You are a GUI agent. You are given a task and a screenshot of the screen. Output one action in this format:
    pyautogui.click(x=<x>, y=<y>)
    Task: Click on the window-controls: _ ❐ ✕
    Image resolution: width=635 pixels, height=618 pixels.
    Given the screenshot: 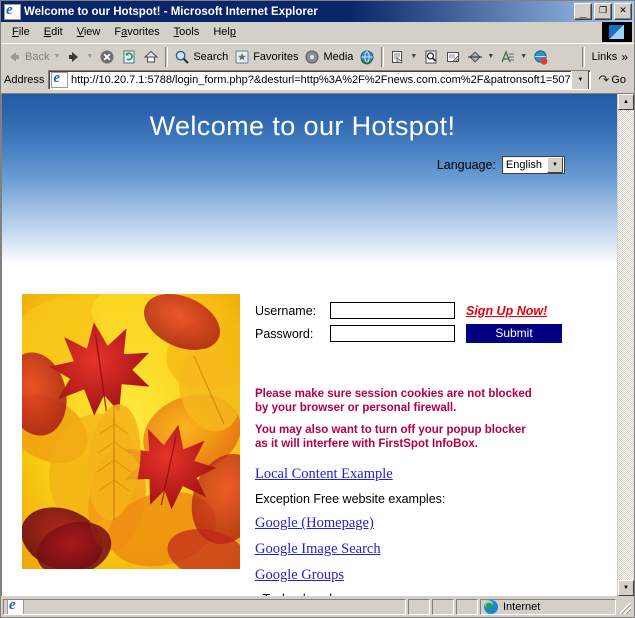 What is the action you would take?
    pyautogui.click(x=603, y=11)
    